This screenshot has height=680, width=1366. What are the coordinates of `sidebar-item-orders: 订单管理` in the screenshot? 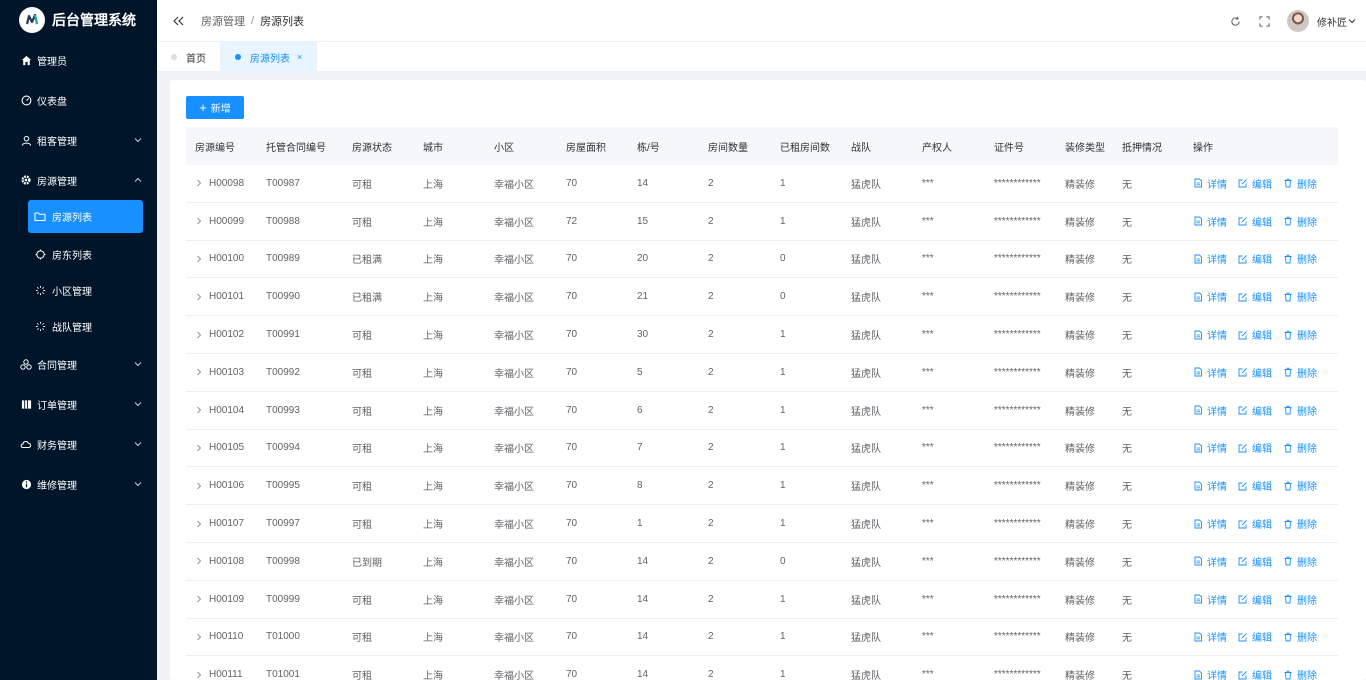 It's located at (78, 404).